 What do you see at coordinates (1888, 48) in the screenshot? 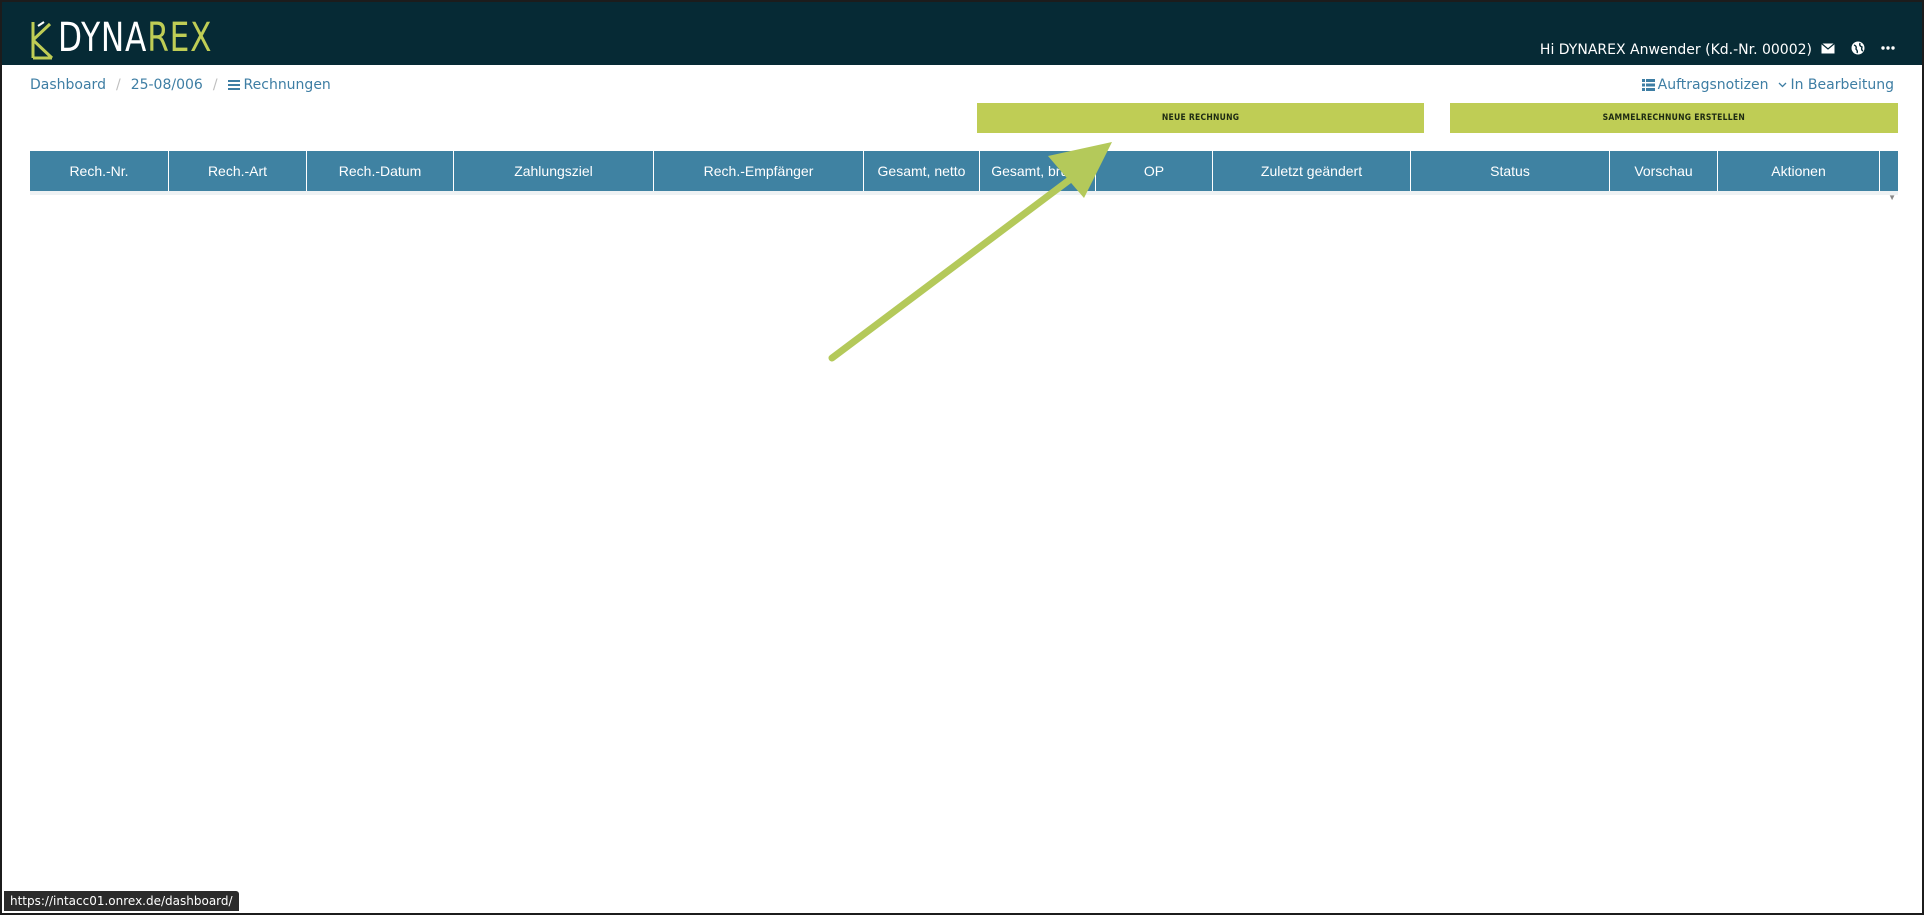
I see `more-icon` at bounding box center [1888, 48].